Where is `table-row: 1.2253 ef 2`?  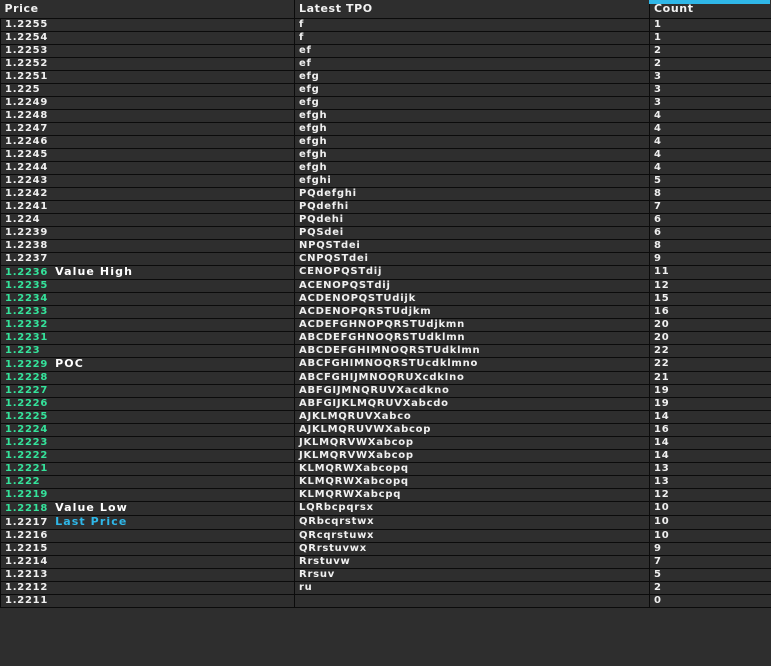
table-row: 1.2253 ef 2 is located at coordinates (385, 51).